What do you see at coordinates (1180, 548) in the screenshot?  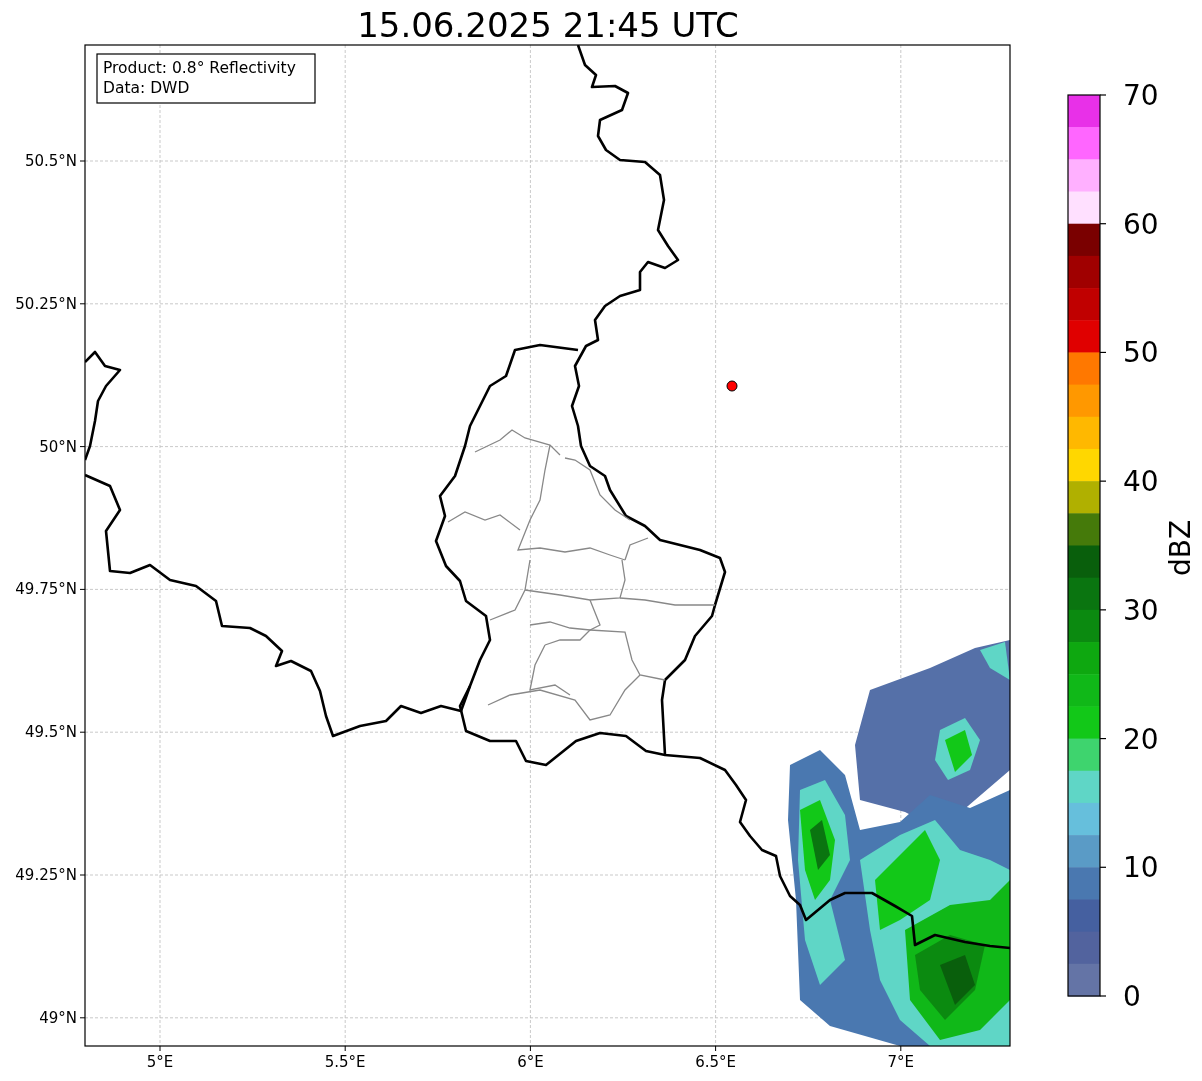 I see `colorbar-label: dBZ` at bounding box center [1180, 548].